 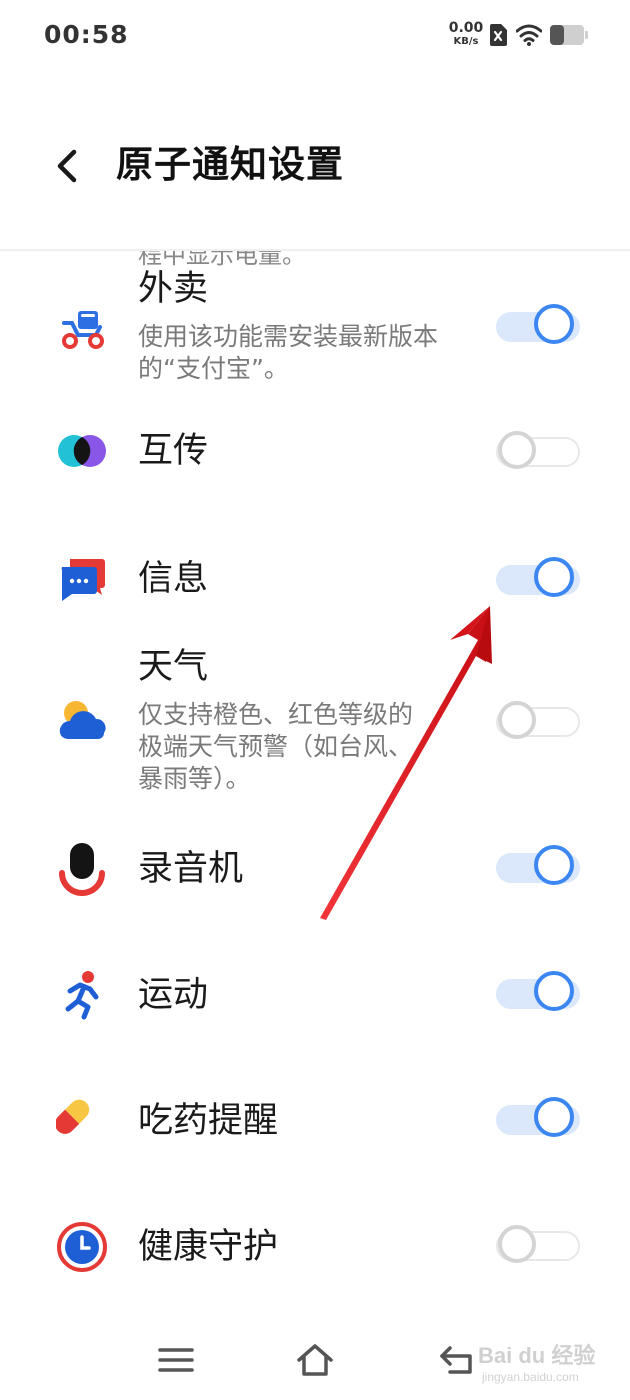 I want to click on chevron-left-icon, so click(x=67, y=166).